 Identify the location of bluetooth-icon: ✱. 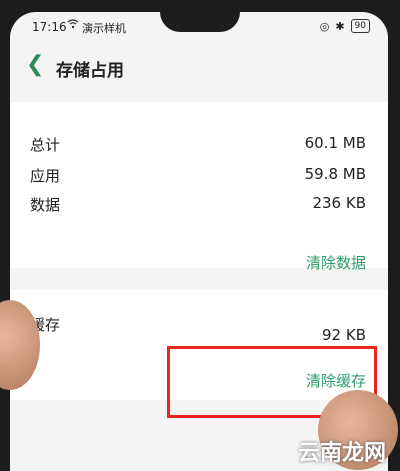
(340, 26).